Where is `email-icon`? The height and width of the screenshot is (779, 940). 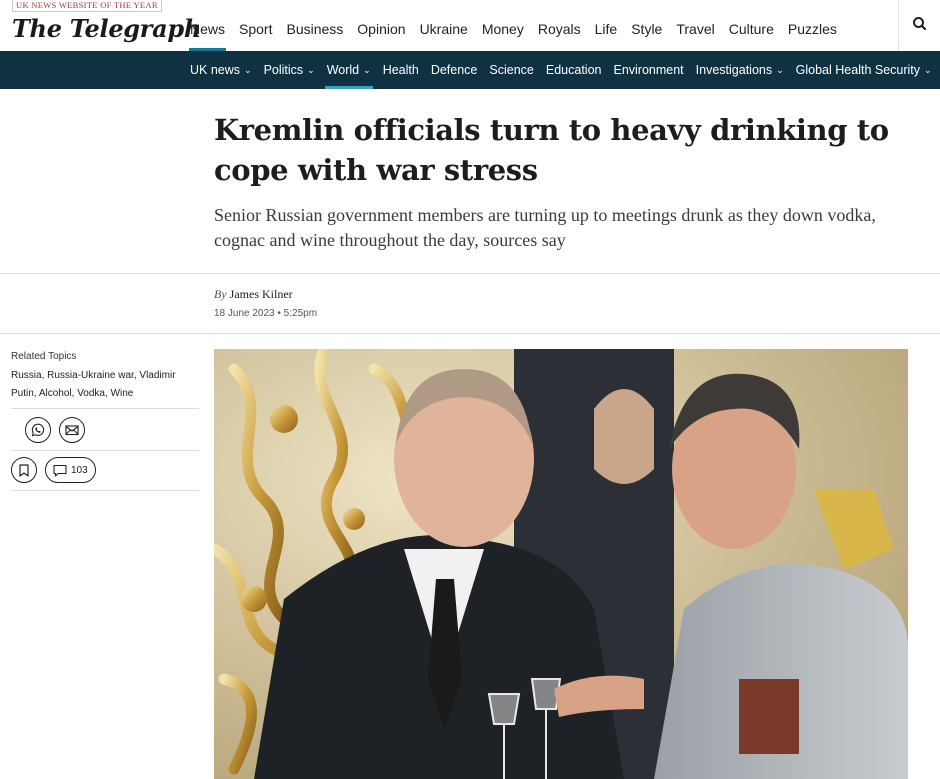 email-icon is located at coordinates (72, 430).